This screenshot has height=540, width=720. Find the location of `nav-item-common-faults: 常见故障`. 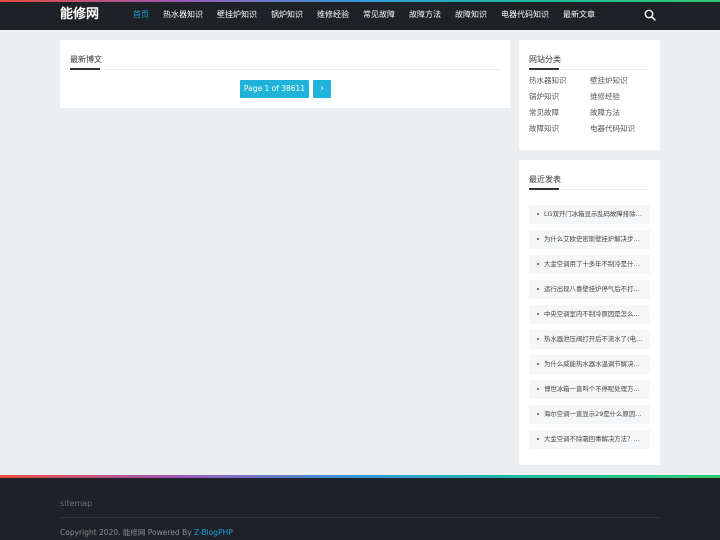

nav-item-common-faults: 常见故障 is located at coordinates (379, 15).